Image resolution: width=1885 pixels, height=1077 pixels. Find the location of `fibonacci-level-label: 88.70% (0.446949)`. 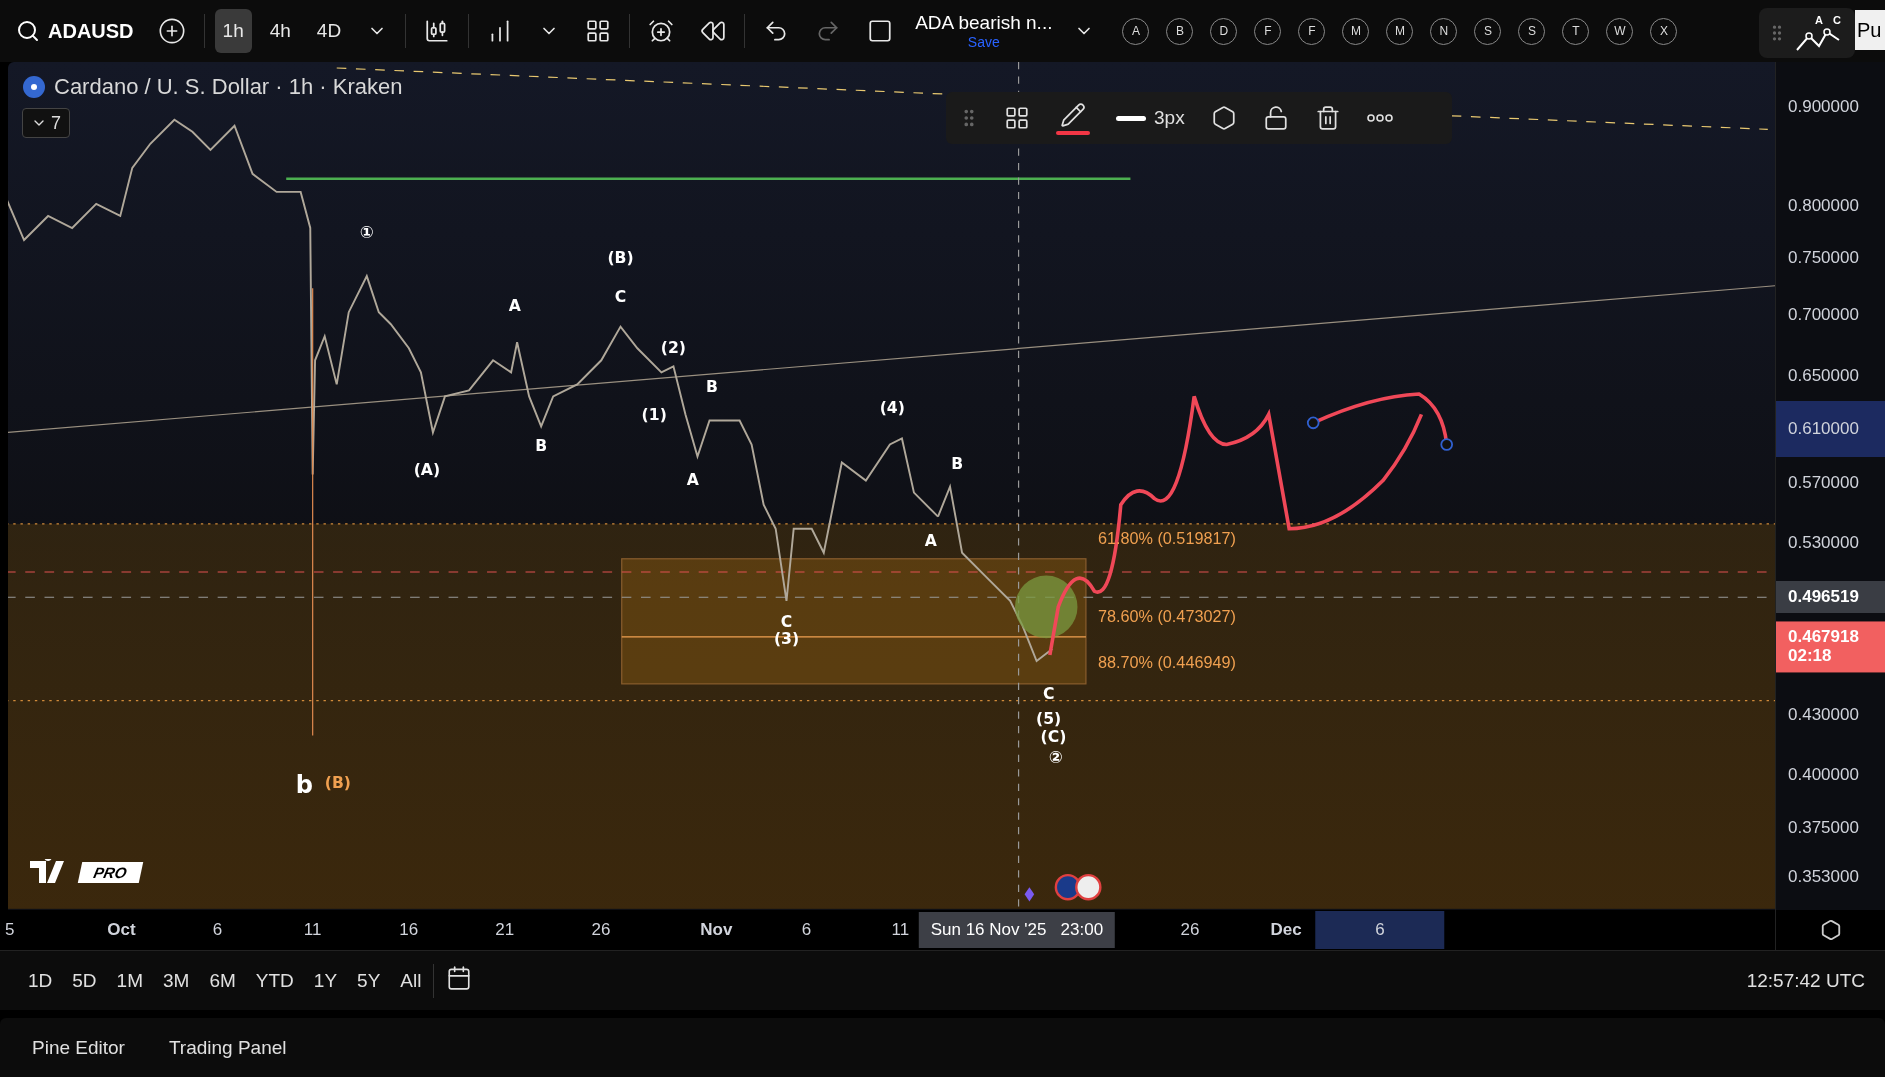

fibonacci-level-label: 88.70% (0.446949) is located at coordinates (1166, 661).